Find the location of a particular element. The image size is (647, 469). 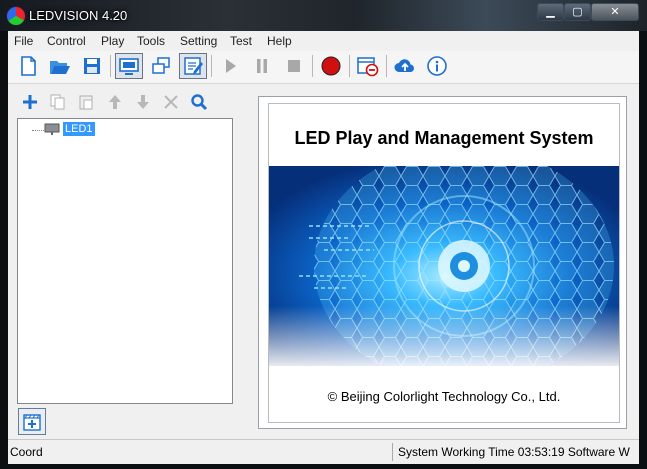

edit-program-icon is located at coordinates (193, 66).